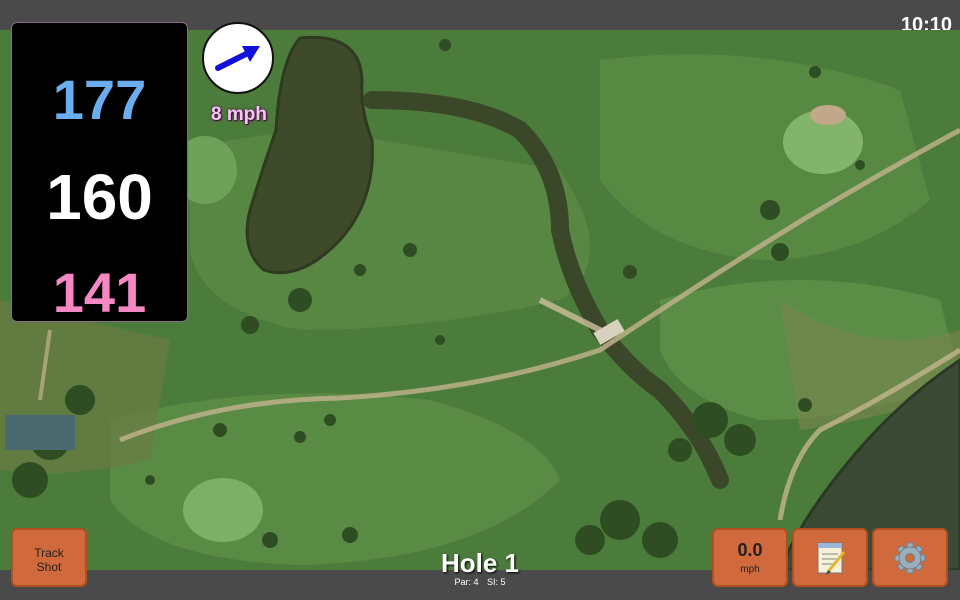  I want to click on front-distance: 141, so click(99, 292).